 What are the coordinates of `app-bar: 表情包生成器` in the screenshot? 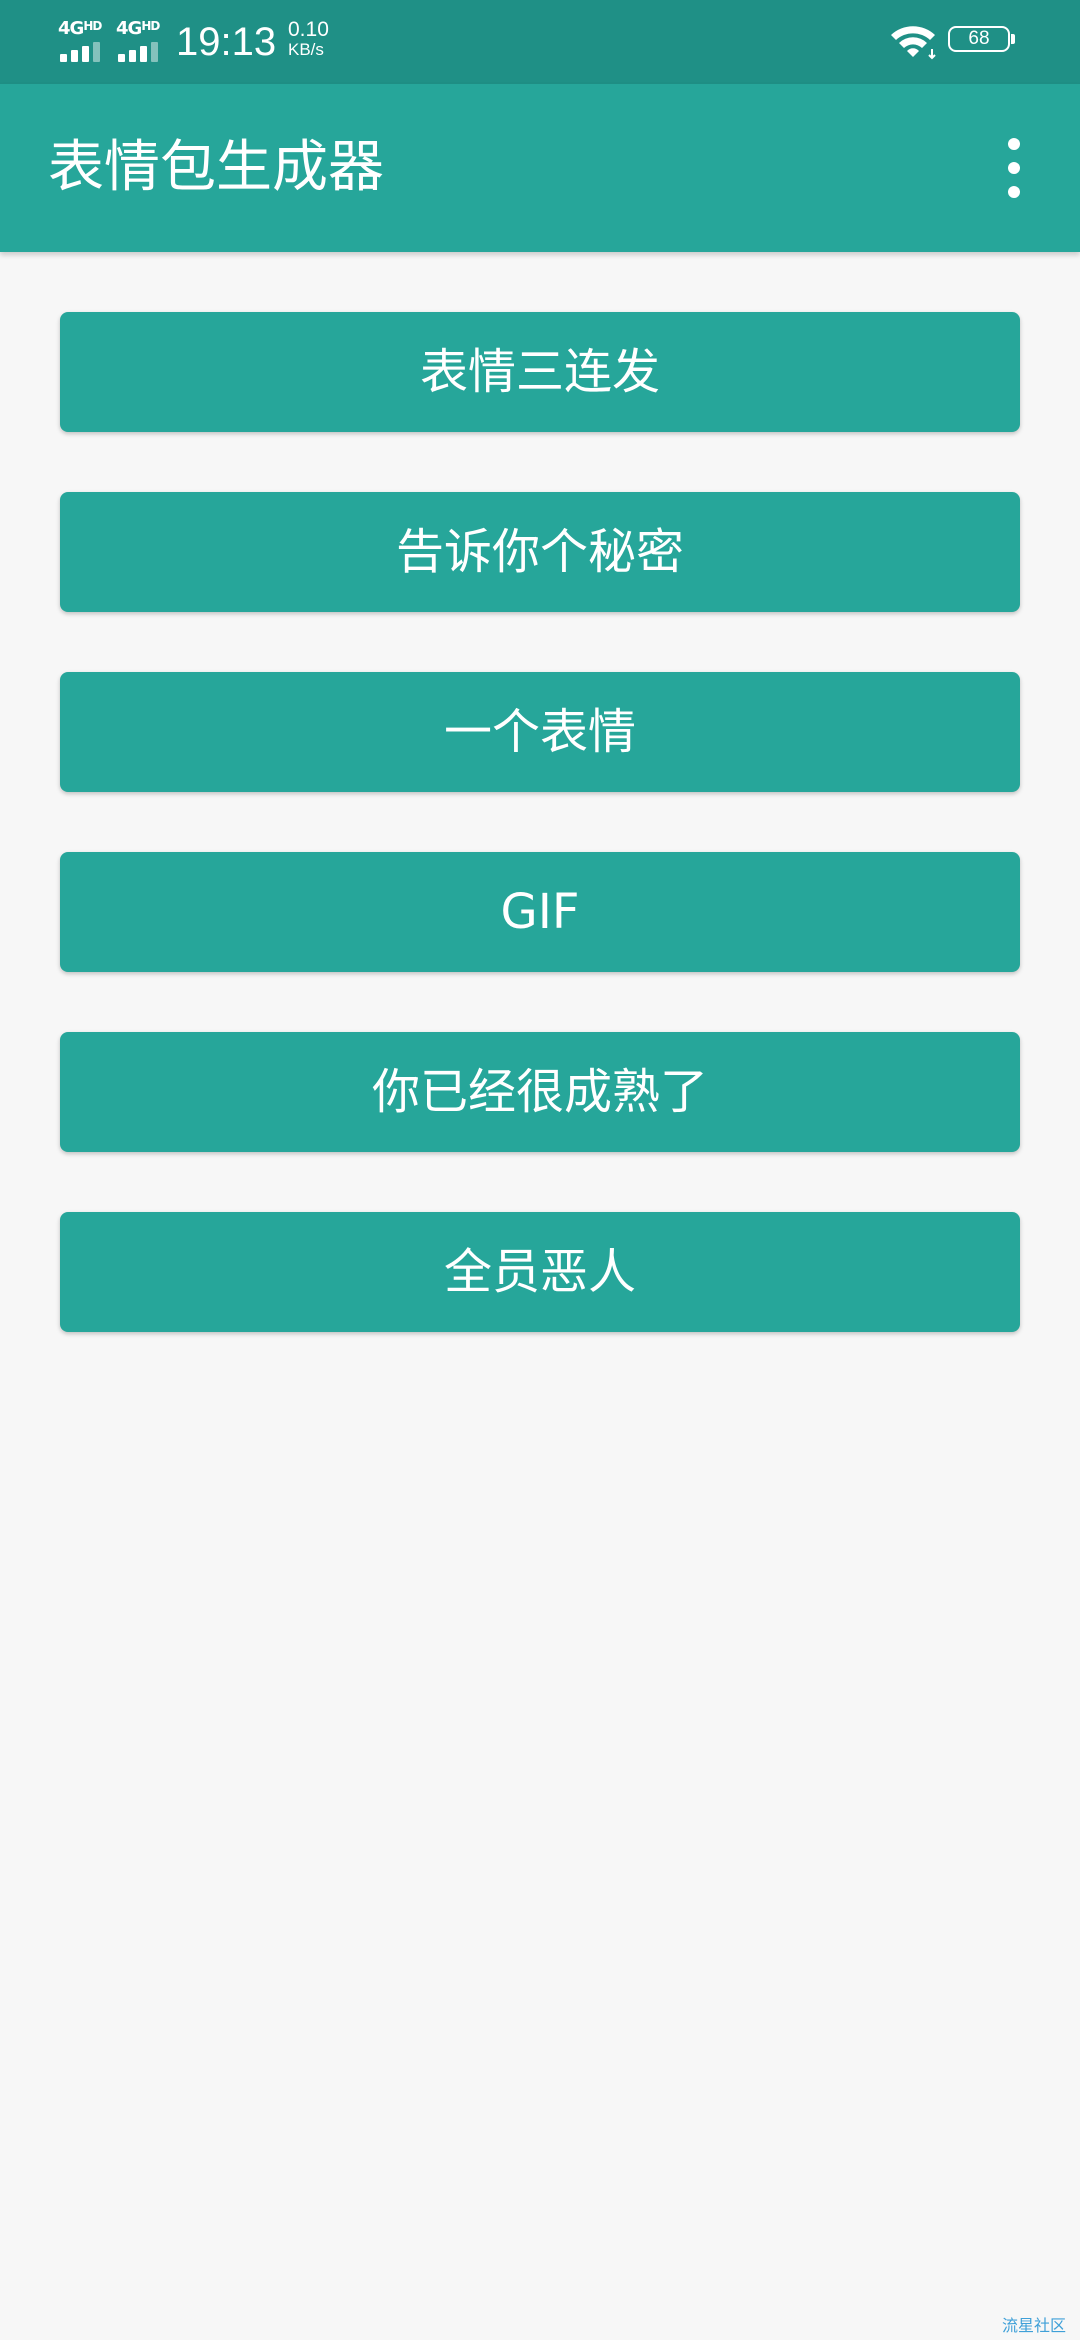 It's located at (540, 168).